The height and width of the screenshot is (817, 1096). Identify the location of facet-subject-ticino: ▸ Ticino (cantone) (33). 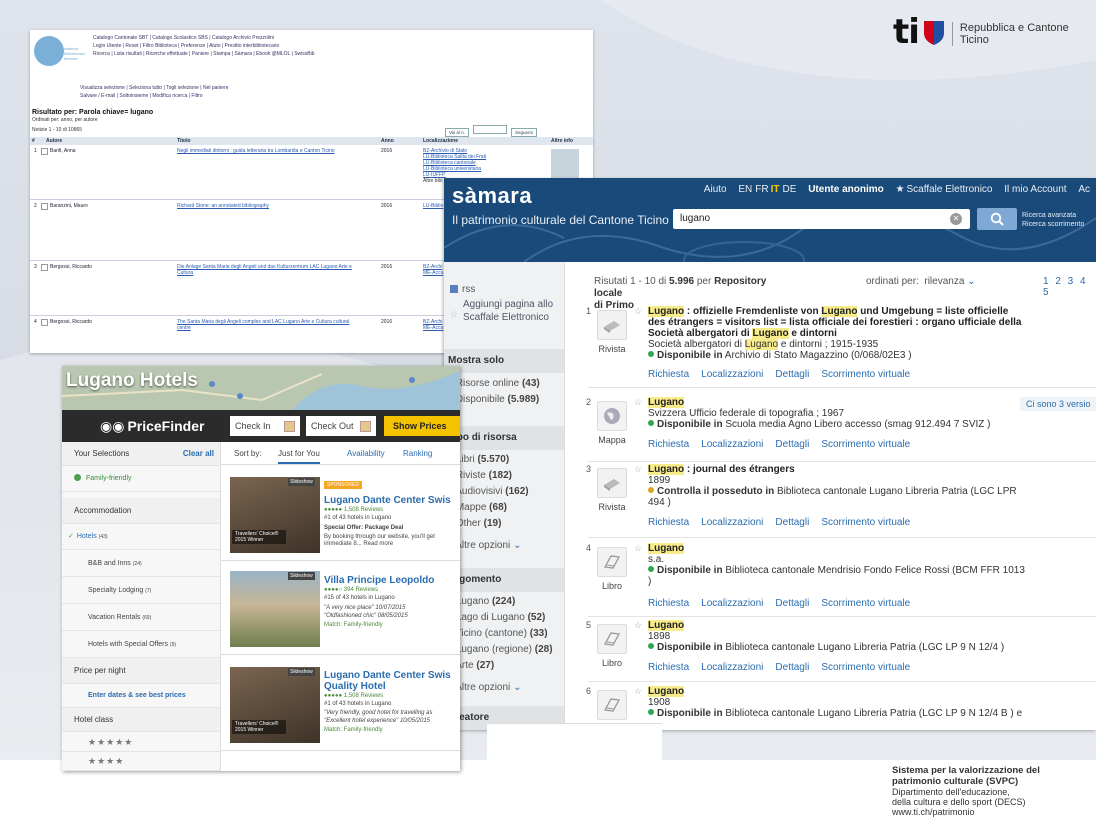
(498, 633).